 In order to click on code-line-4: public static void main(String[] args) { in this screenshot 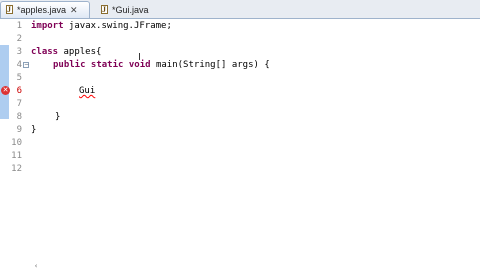, I will do `click(161, 65)`.